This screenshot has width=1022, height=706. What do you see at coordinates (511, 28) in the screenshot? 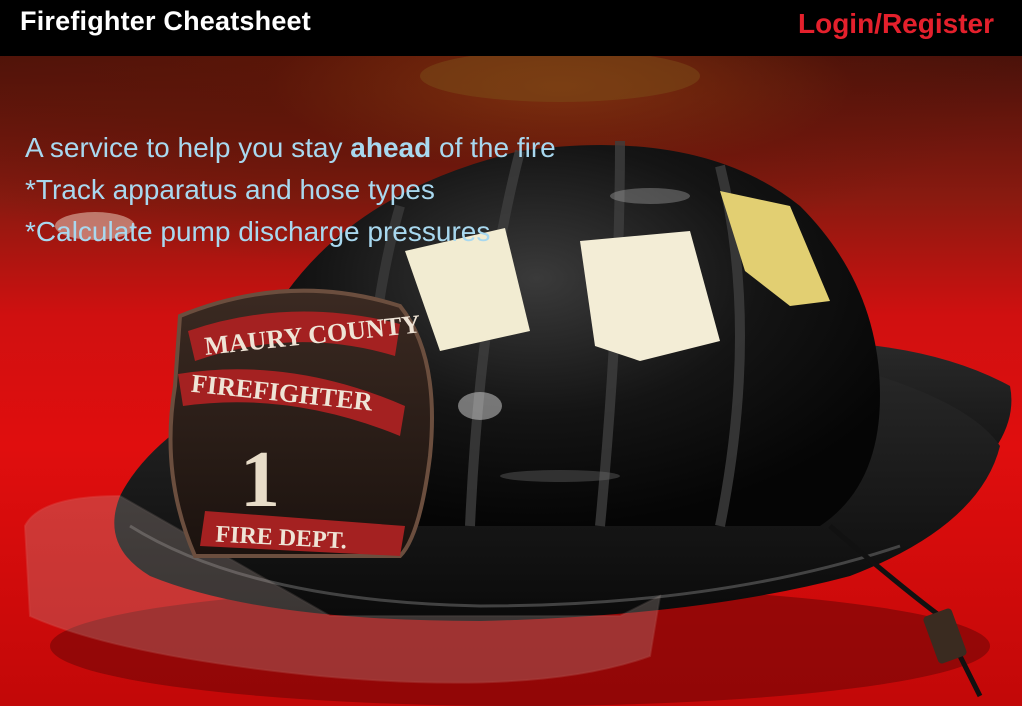
I see `top-nav-bar: Firefighter Cheatsheet Login/Register` at bounding box center [511, 28].